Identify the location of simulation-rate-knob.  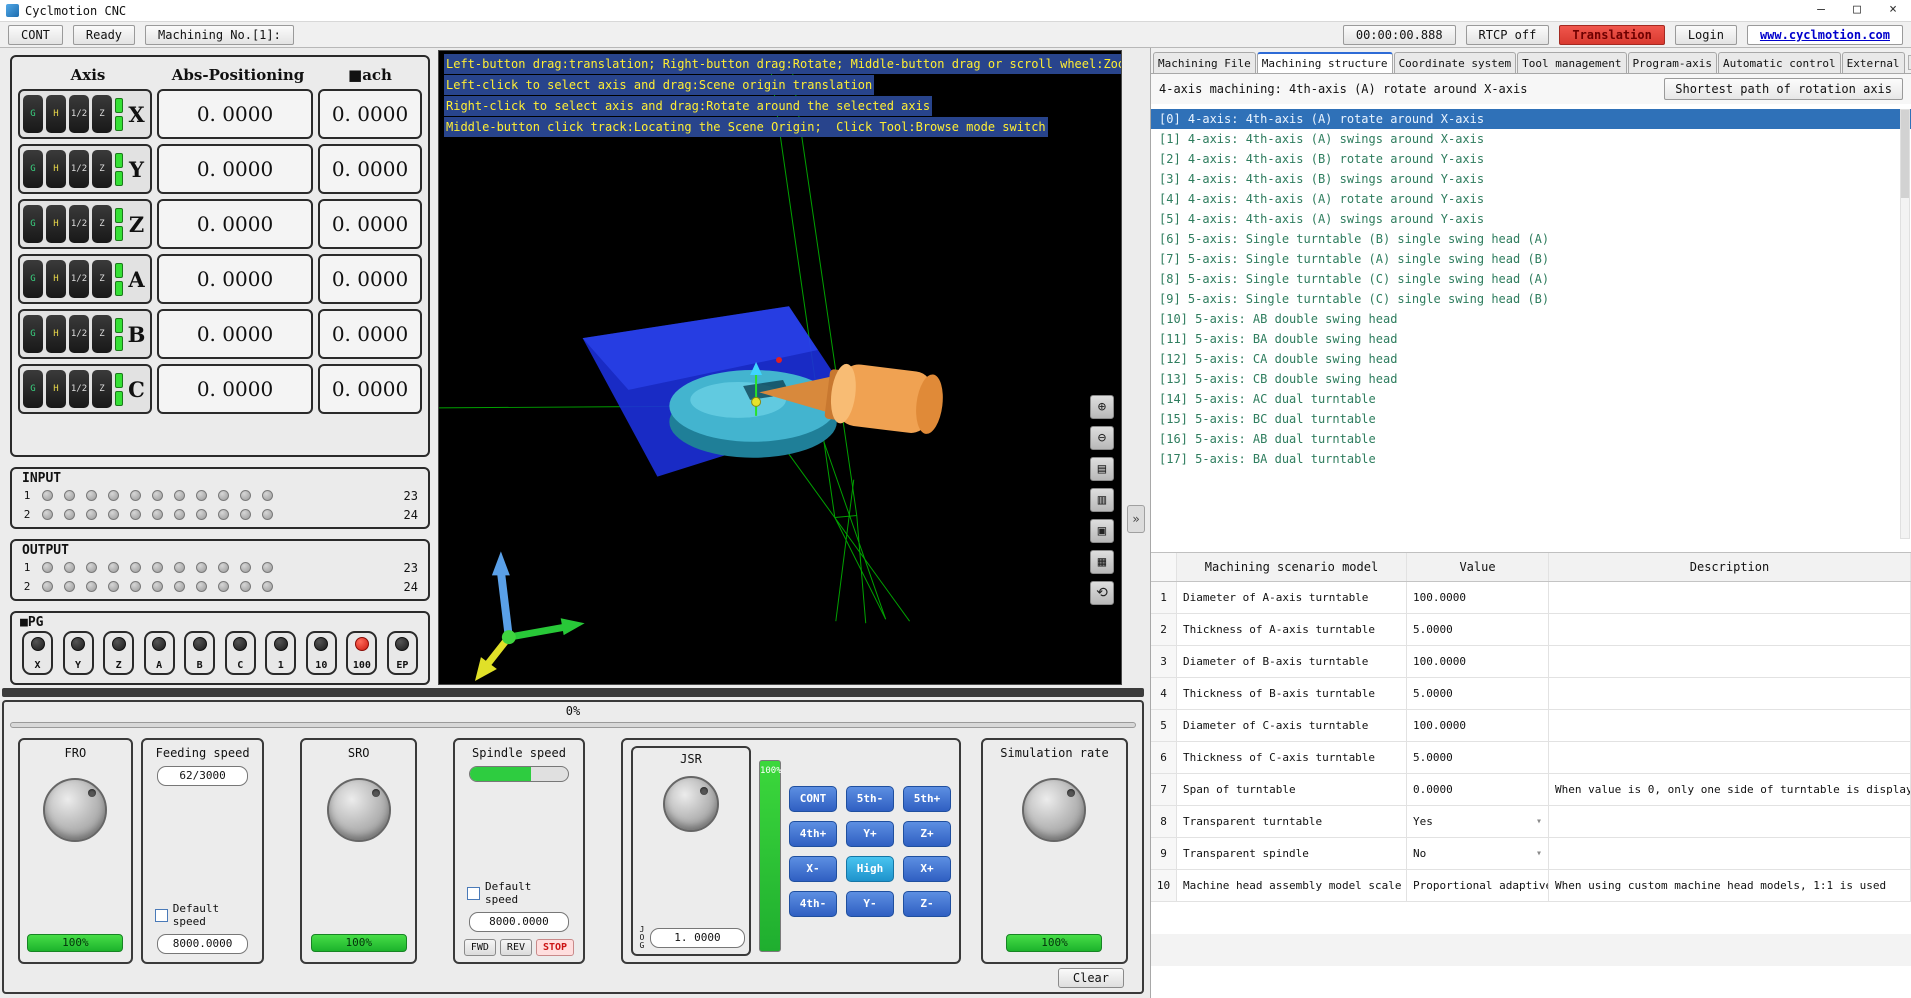
(1054, 810).